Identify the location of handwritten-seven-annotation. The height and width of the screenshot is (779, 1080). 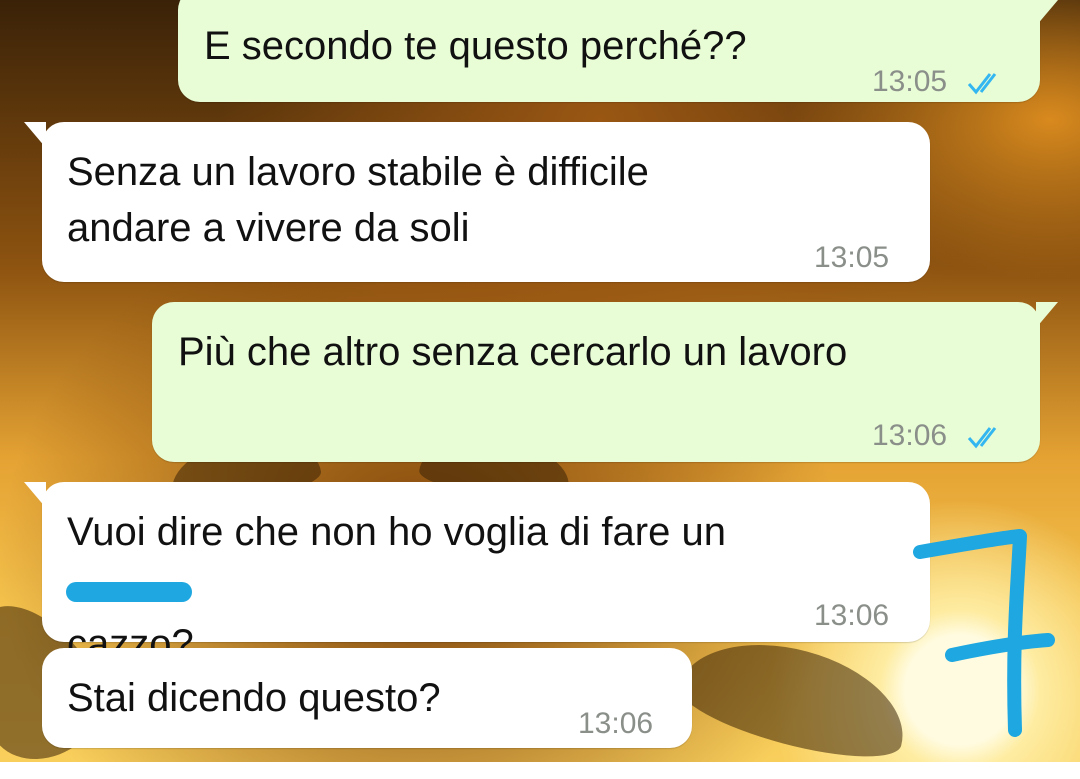
(984, 633).